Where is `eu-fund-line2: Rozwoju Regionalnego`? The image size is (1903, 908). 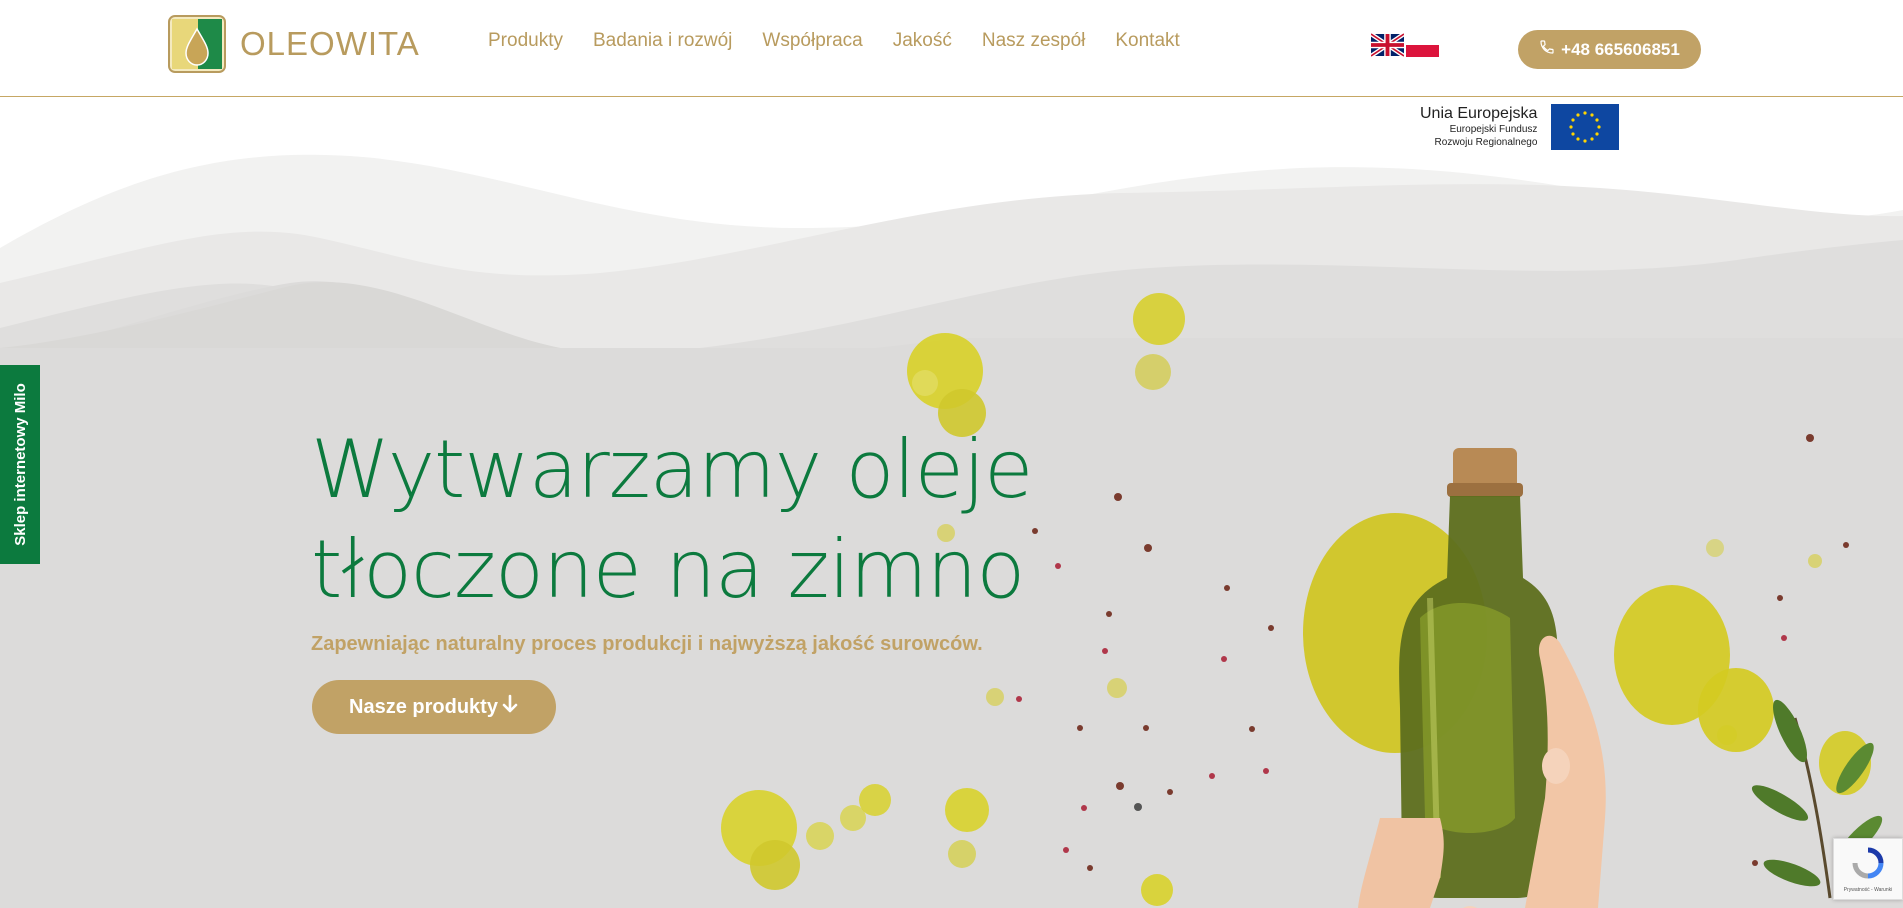
eu-fund-line2: Rozwoju Regionalnego is located at coordinates (1486, 142).